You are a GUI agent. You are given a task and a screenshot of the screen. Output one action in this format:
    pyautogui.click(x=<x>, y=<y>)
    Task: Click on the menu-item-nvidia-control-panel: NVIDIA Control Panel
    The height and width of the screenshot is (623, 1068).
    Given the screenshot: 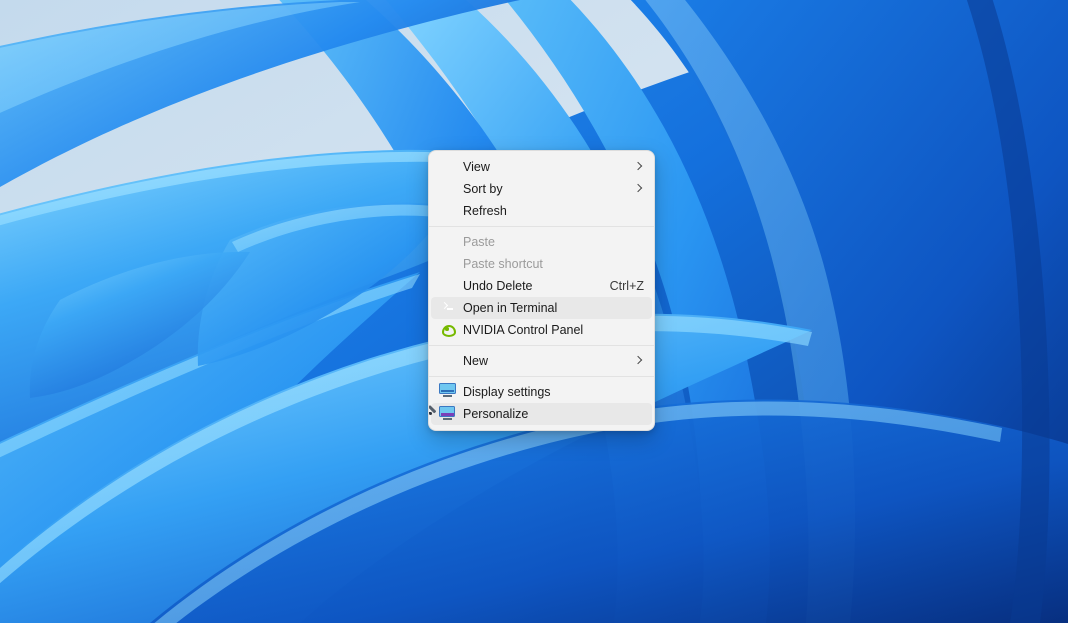 What is the action you would take?
    pyautogui.click(x=541, y=330)
    